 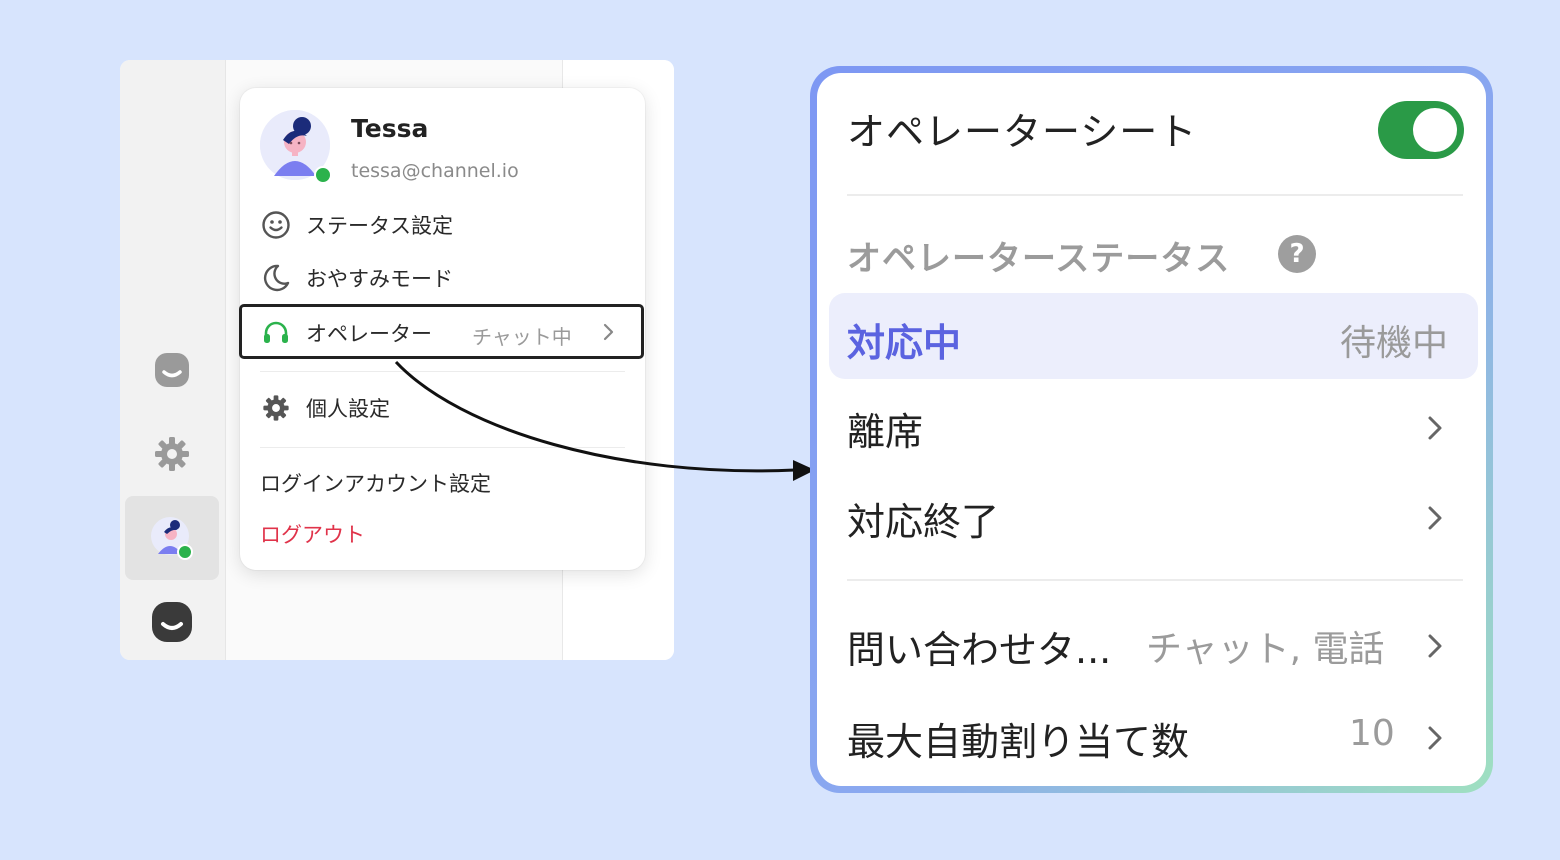 What do you see at coordinates (885, 428) in the screenshot?
I see `status-option-away: 離席` at bounding box center [885, 428].